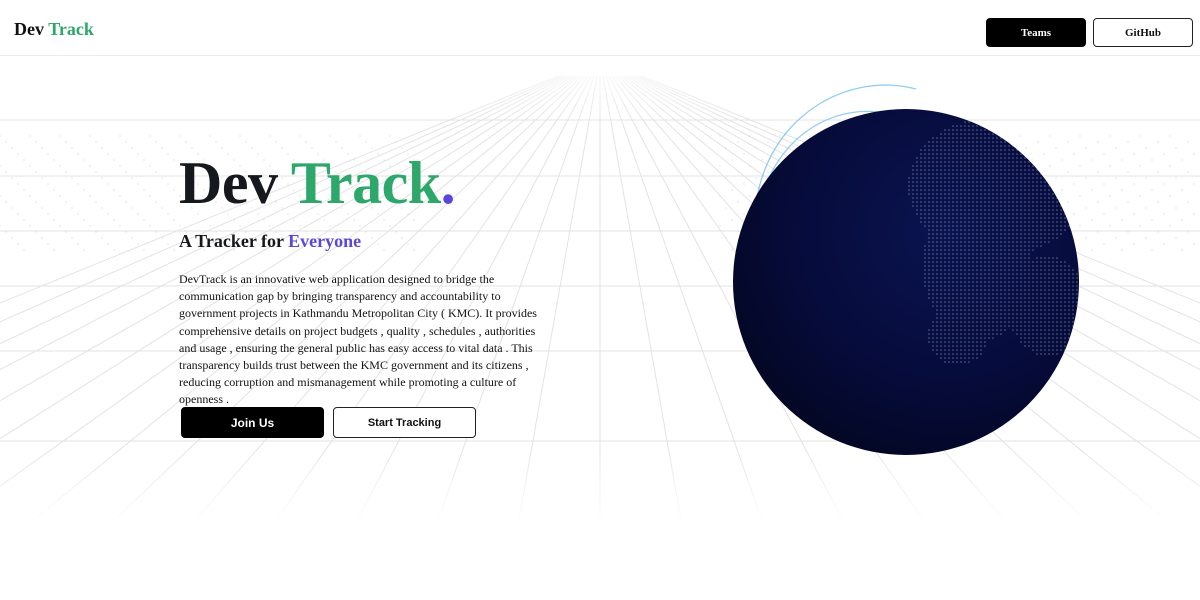 The height and width of the screenshot is (600, 1200). What do you see at coordinates (325, 241) in the screenshot?
I see `subtitle-accent: Everyone` at bounding box center [325, 241].